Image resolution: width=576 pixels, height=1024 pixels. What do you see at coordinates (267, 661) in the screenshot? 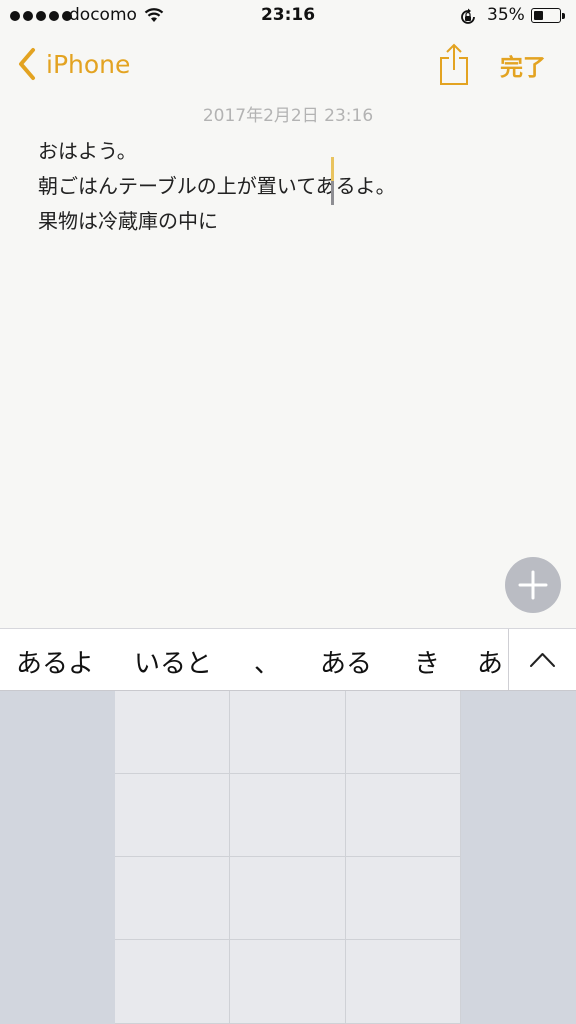
I see `suggestion-item: 、` at bounding box center [267, 661].